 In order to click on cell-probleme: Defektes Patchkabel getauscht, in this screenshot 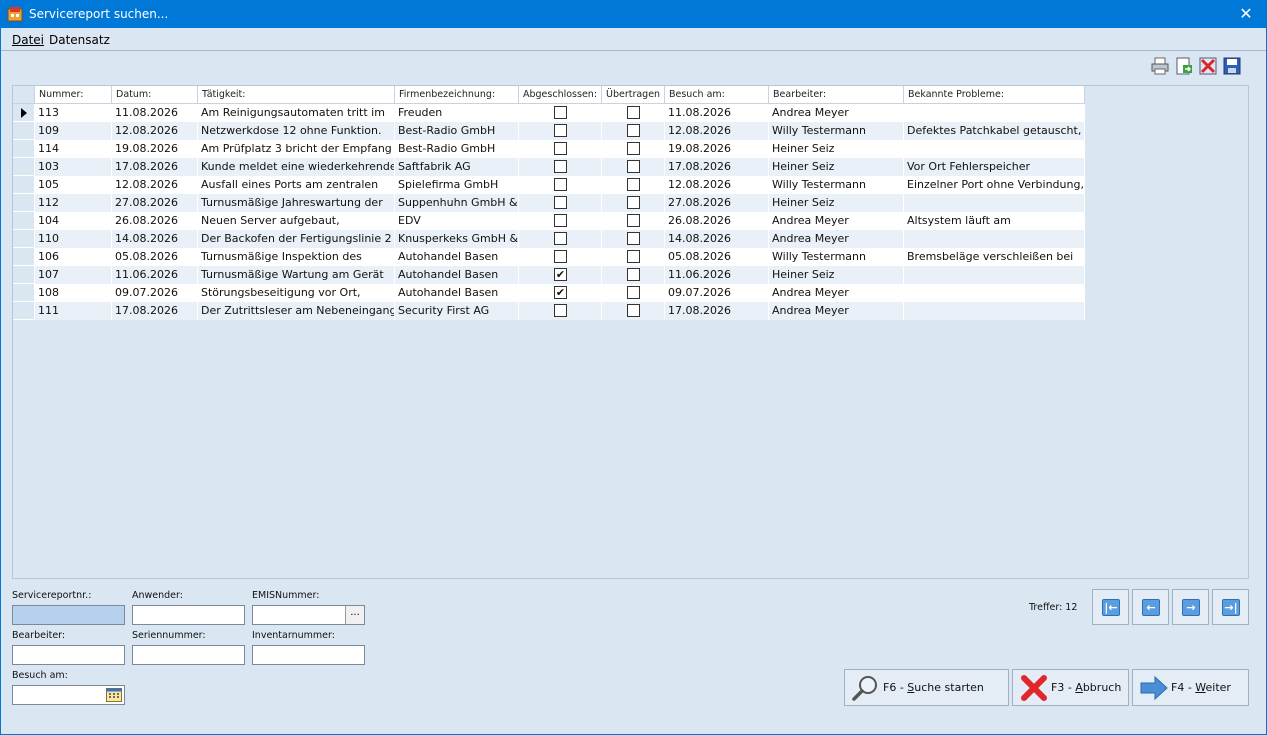, I will do `click(994, 131)`.